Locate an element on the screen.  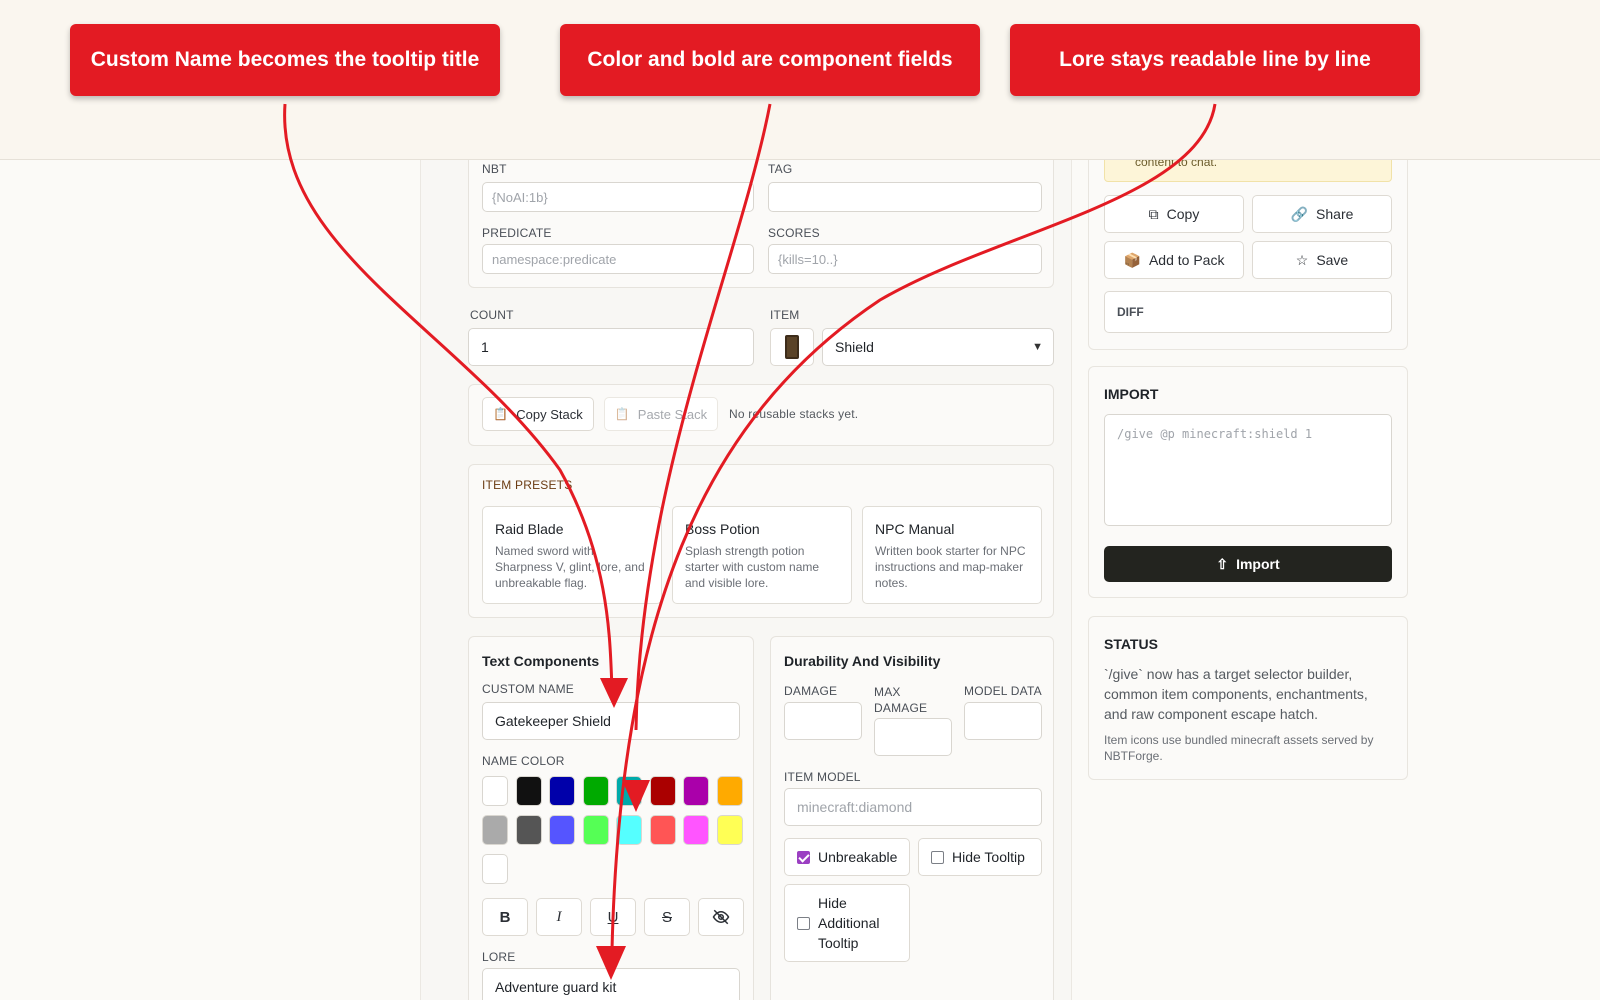
obfuscated-button is located at coordinates (721, 917).